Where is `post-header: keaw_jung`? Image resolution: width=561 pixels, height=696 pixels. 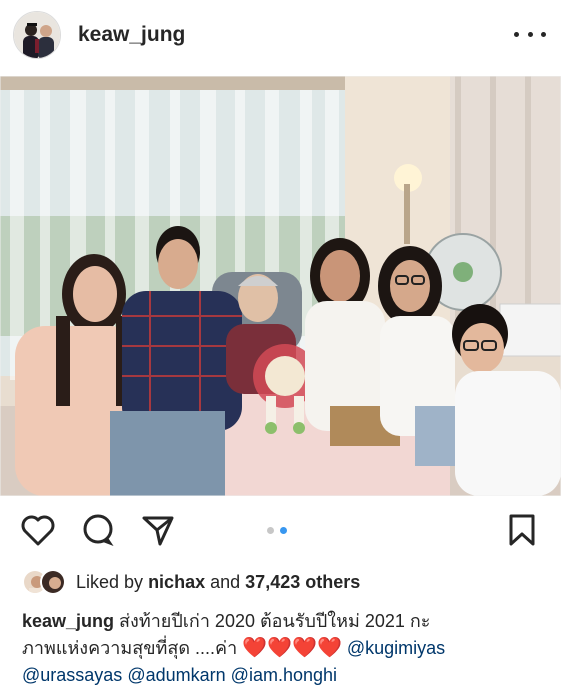
post-header: keaw_jung is located at coordinates (280, 38).